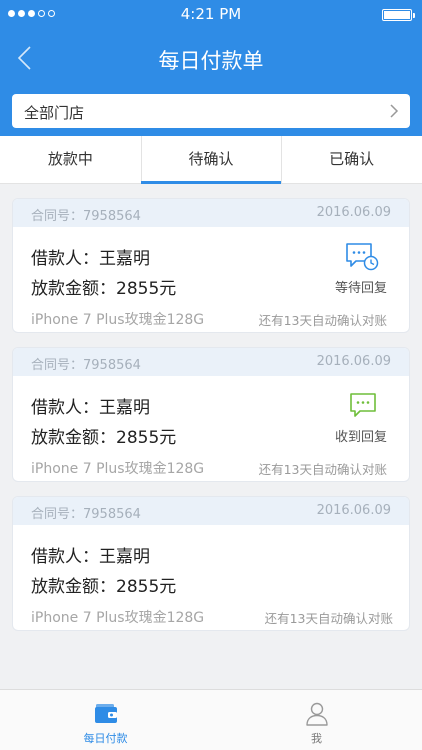 Image resolution: width=422 pixels, height=750 pixels. Describe the element at coordinates (70, 159) in the screenshot. I see `tab-lending: 放款中` at that location.